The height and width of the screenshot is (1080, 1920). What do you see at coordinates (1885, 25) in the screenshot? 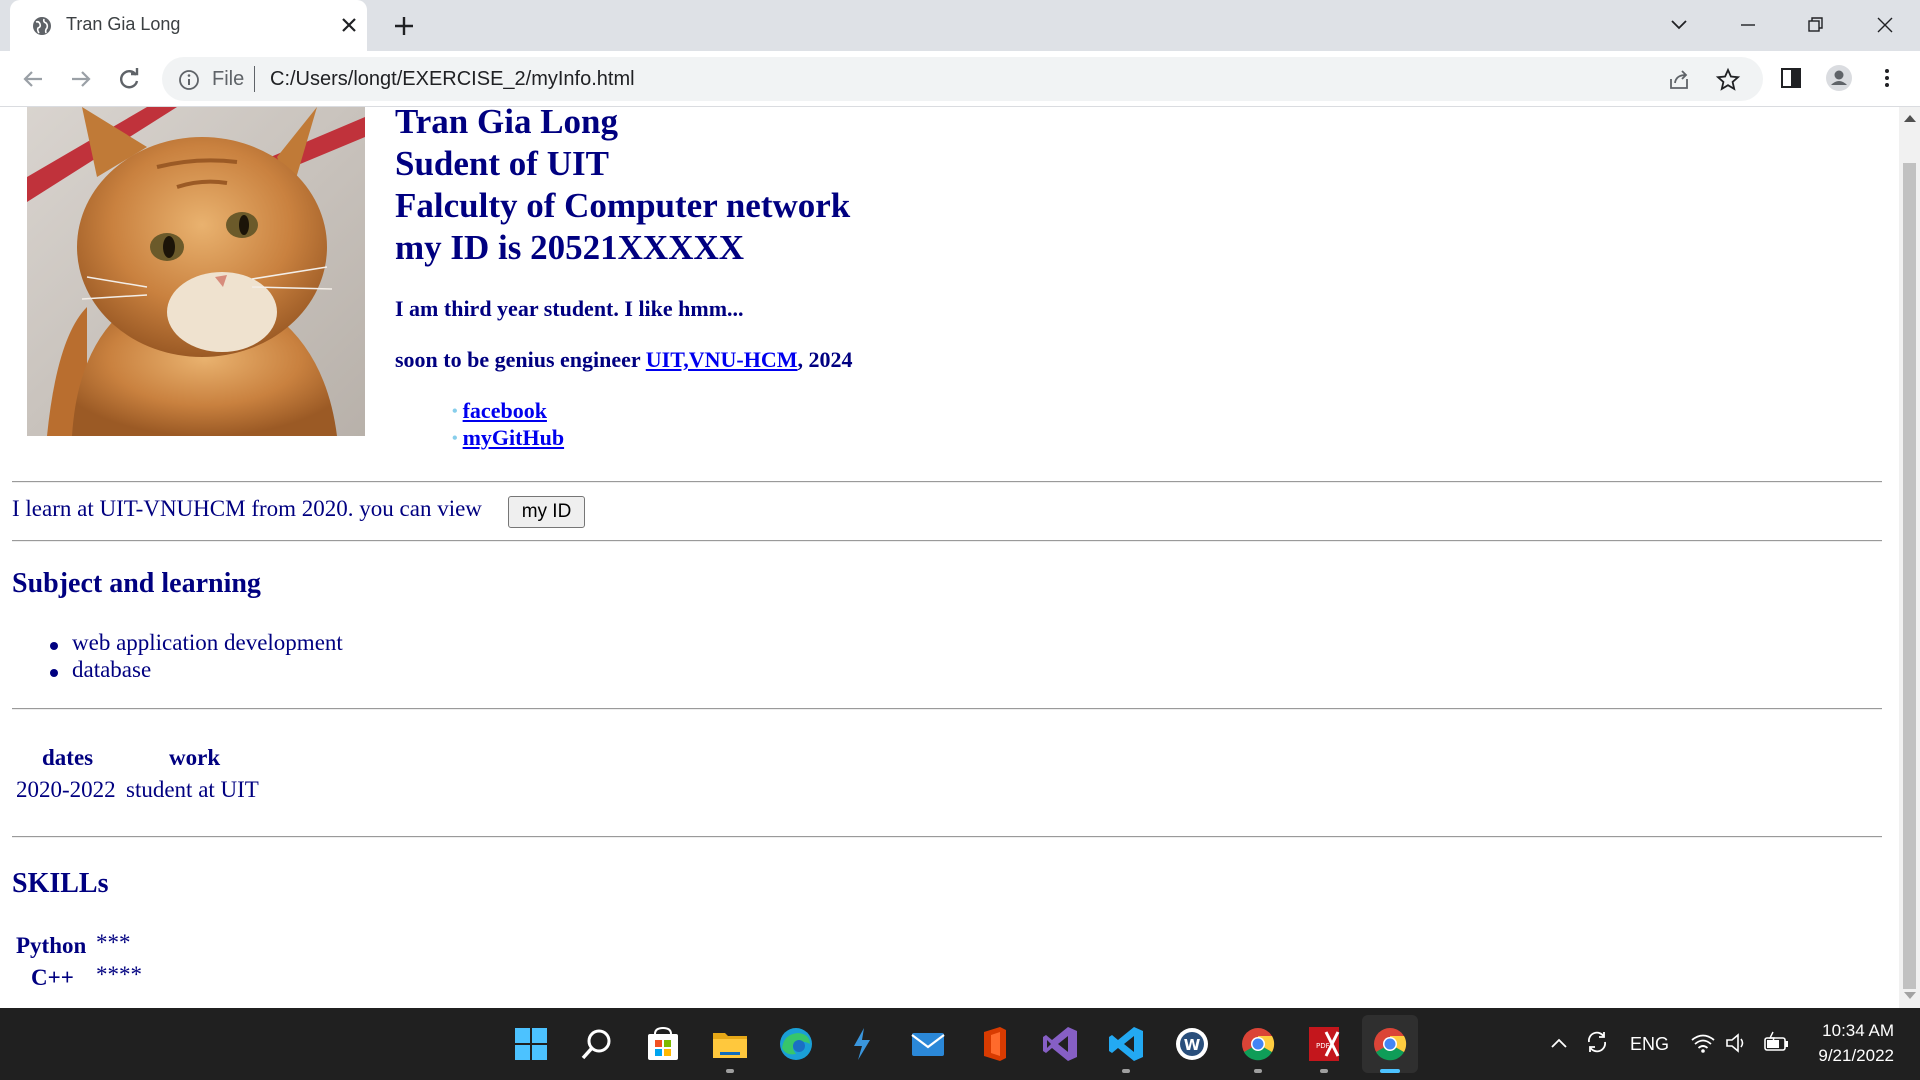
I see `close-window-icon` at bounding box center [1885, 25].